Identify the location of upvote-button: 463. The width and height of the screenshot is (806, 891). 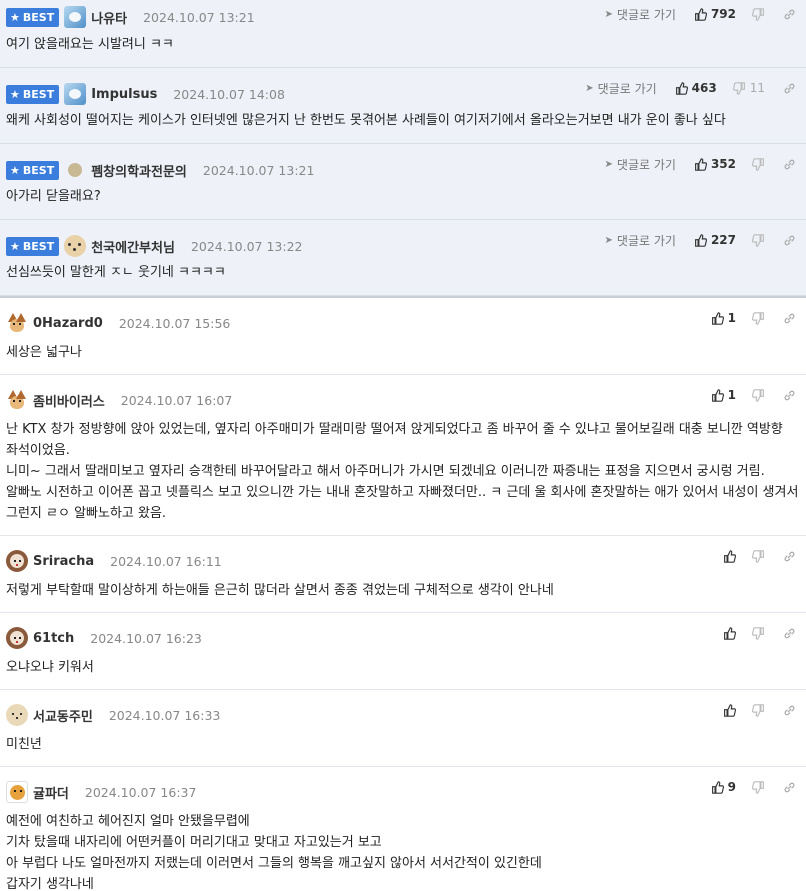
(696, 88).